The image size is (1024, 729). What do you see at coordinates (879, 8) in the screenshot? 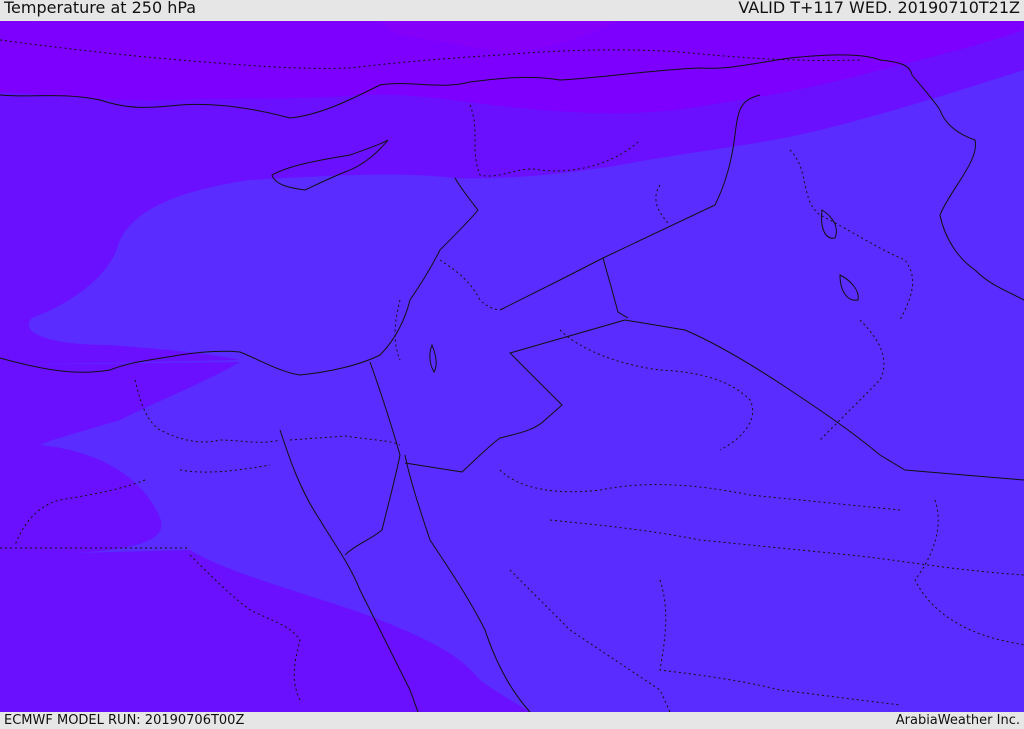
I see `valid-time: VALID T+117 WED. 20190710T21Z` at bounding box center [879, 8].